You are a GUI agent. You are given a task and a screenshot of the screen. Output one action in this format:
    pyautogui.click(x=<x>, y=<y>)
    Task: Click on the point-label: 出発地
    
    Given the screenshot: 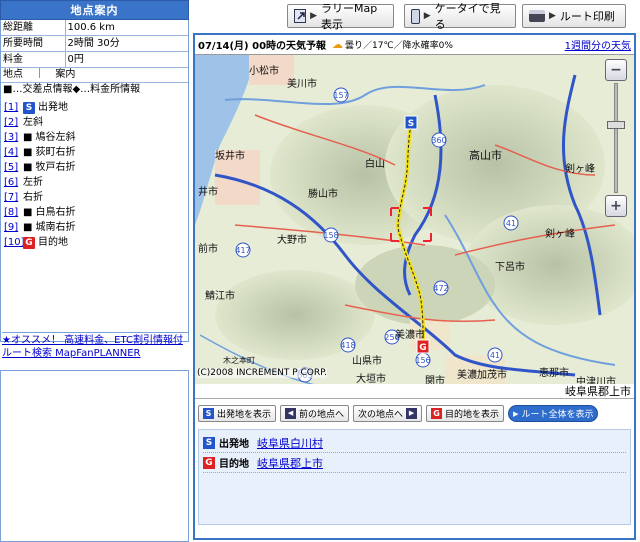 What is the action you would take?
    pyautogui.click(x=53, y=107)
    